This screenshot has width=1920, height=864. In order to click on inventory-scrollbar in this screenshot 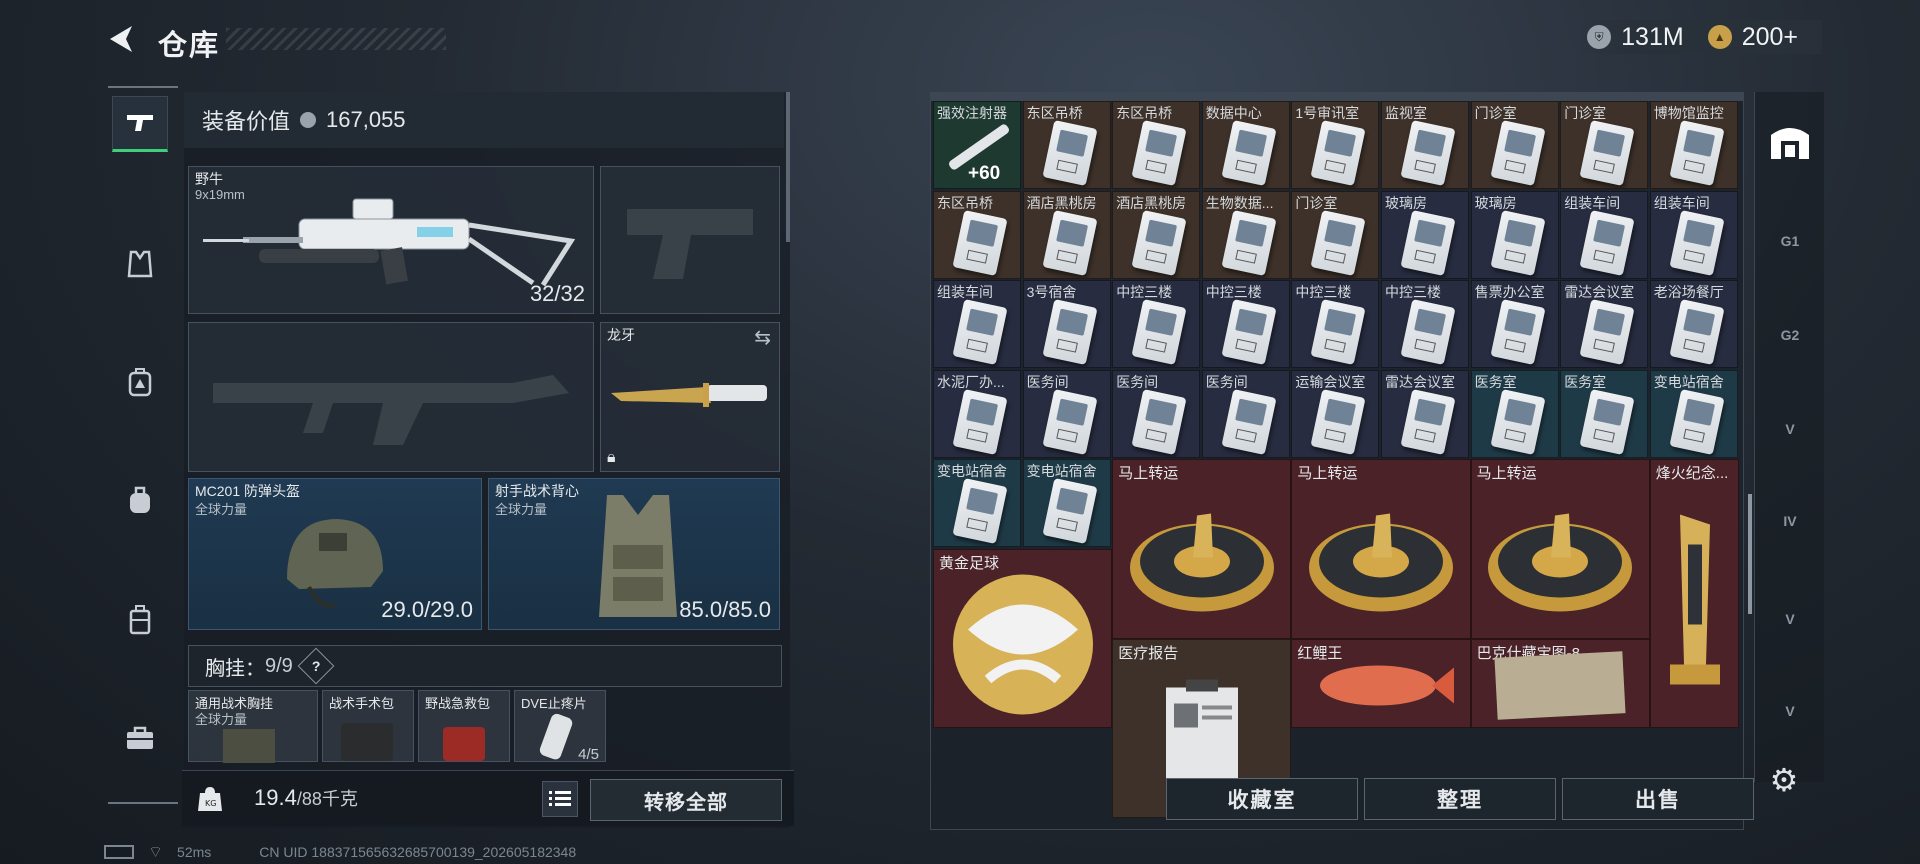, I will do `click(1750, 554)`.